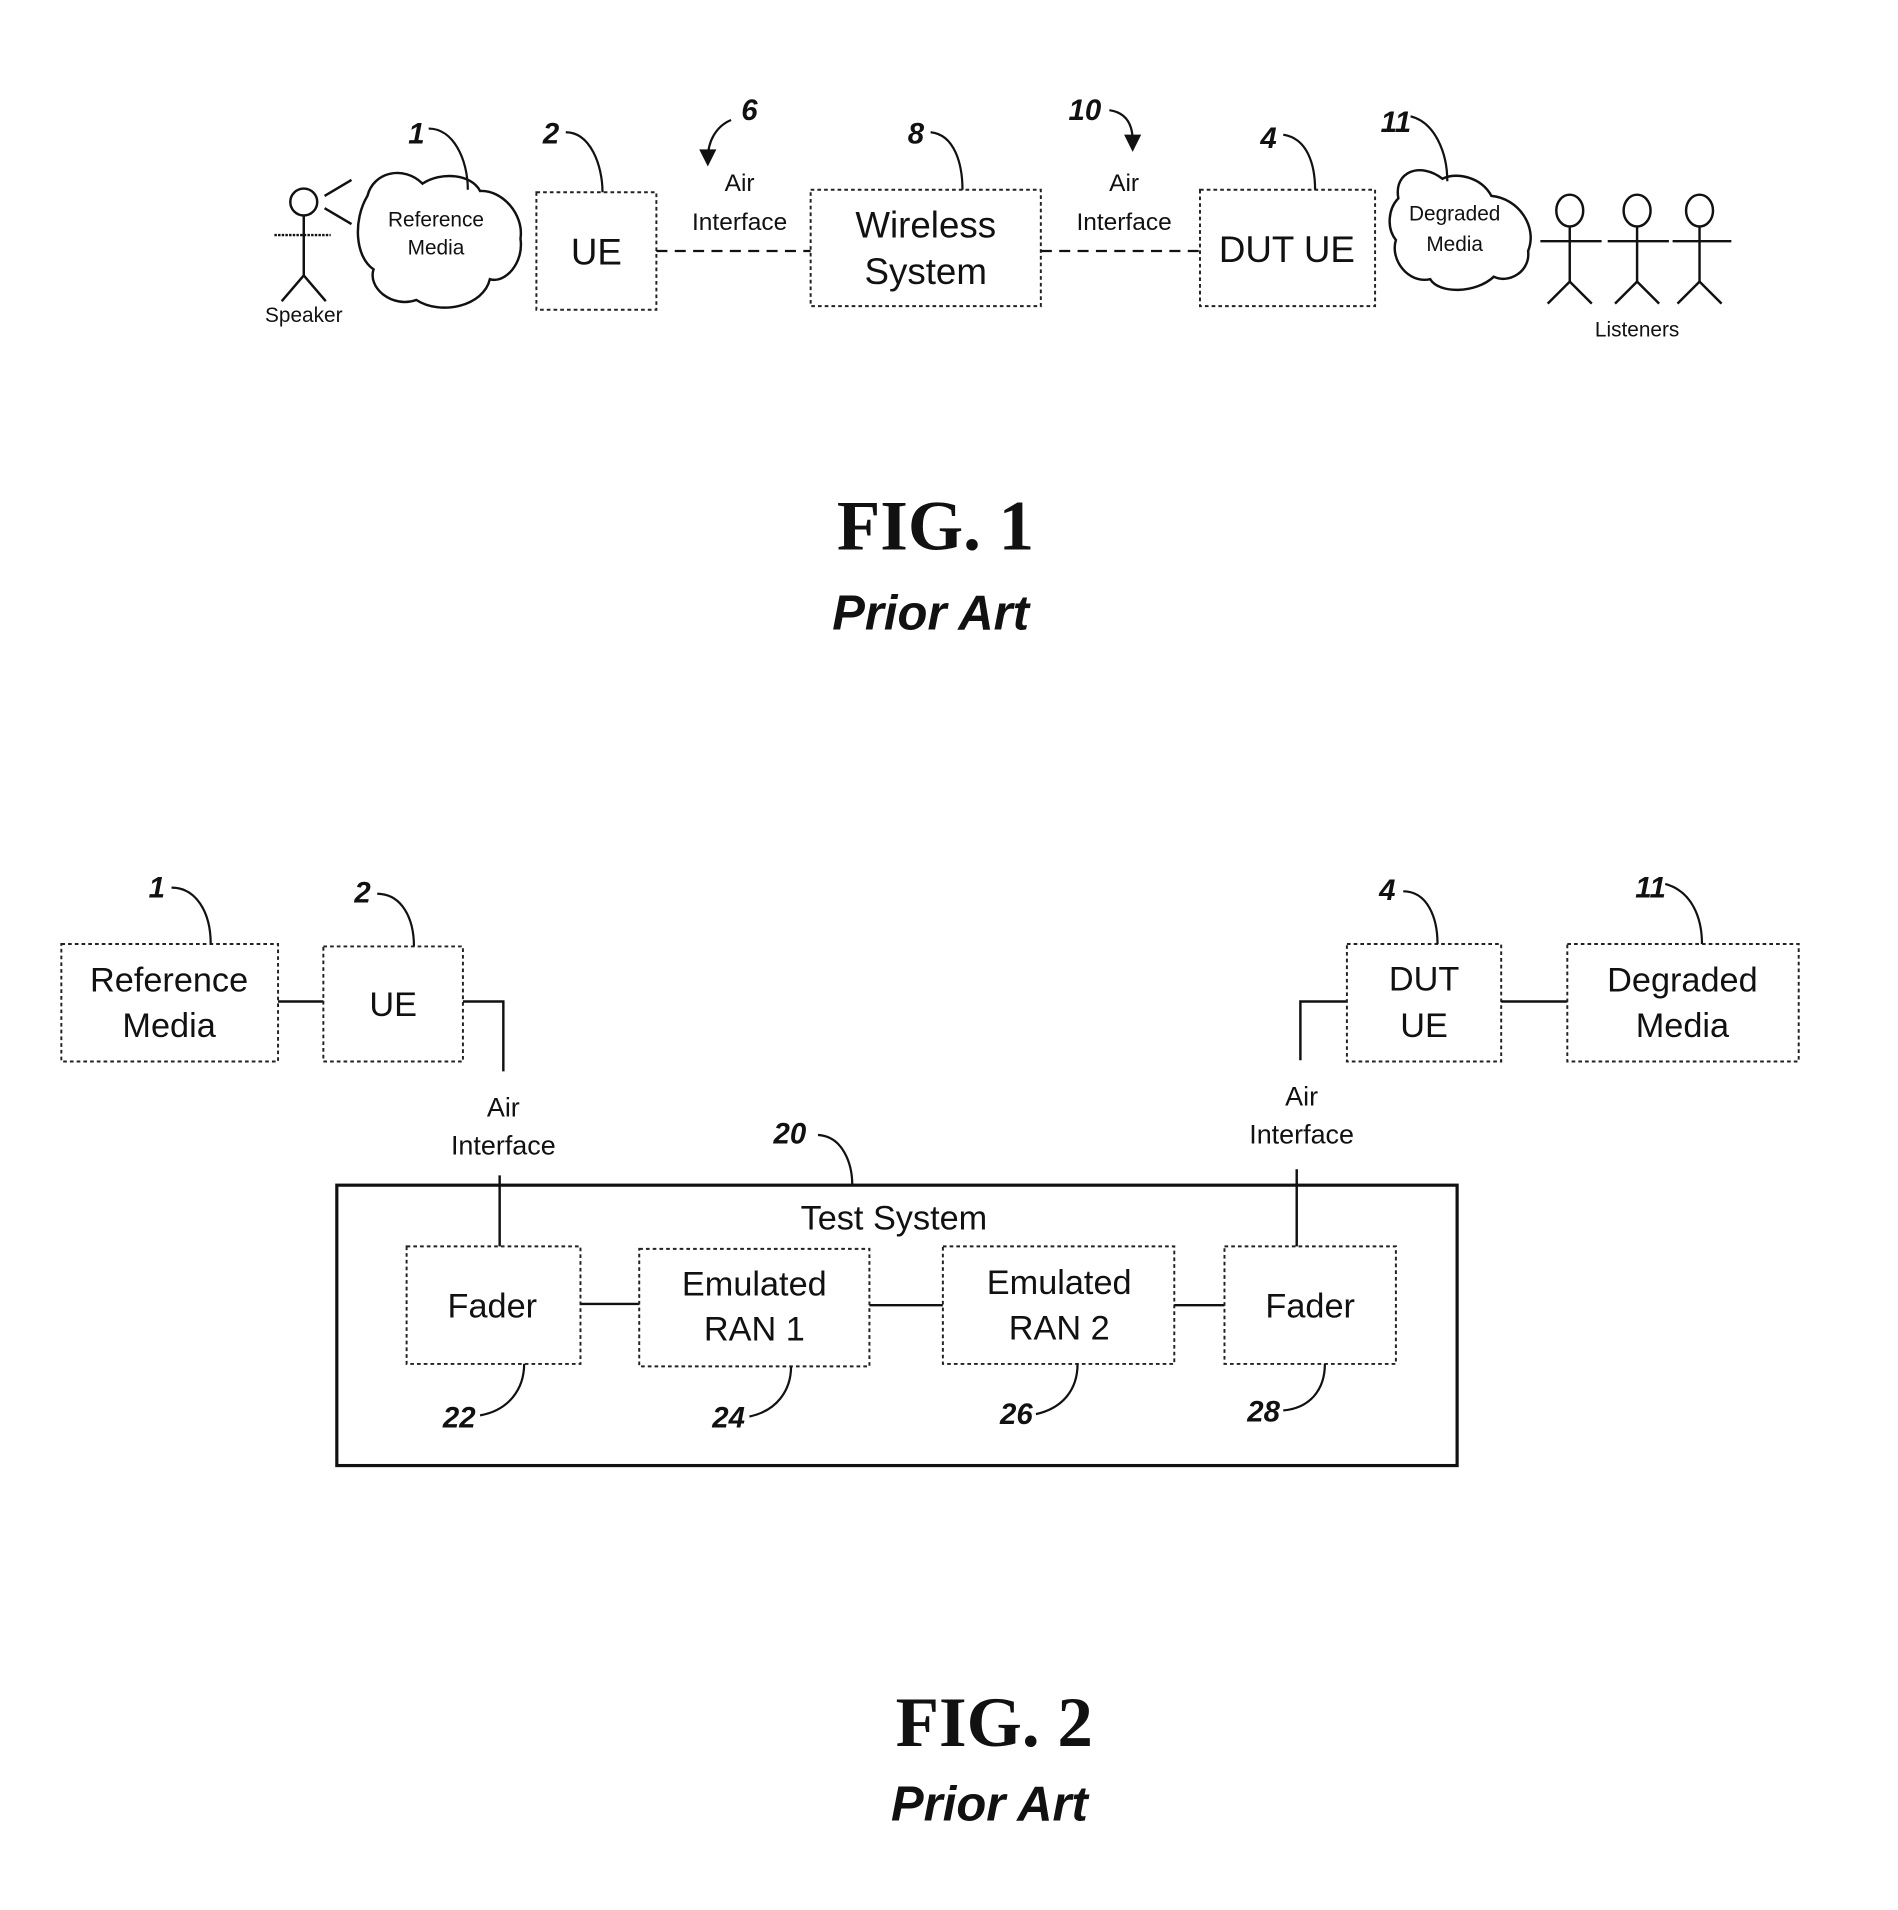 The height and width of the screenshot is (1910, 1898). What do you see at coordinates (1016, 1414) in the screenshot?
I see `fig2-ref-number-26: 26` at bounding box center [1016, 1414].